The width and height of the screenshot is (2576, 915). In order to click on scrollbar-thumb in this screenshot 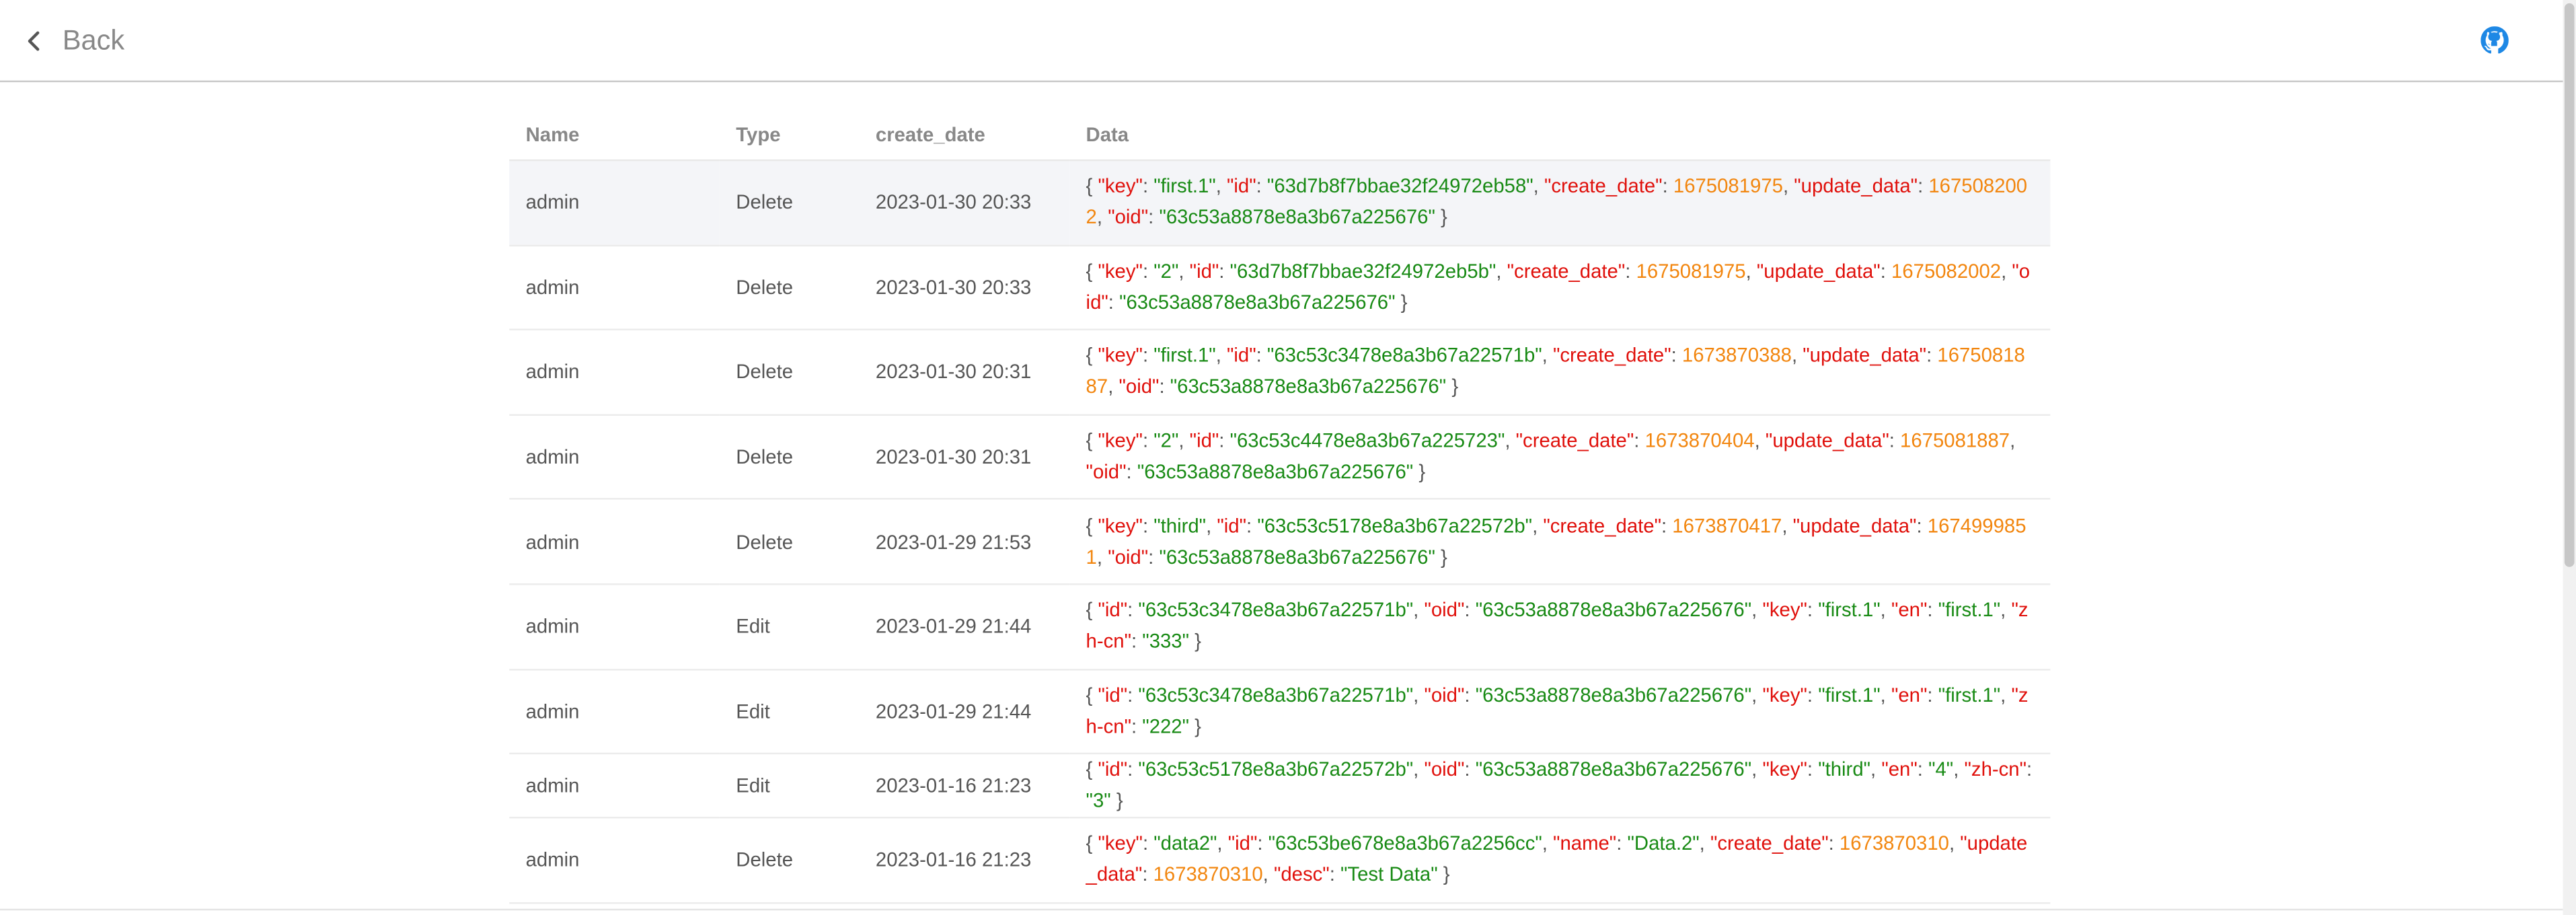, I will do `click(2569, 285)`.